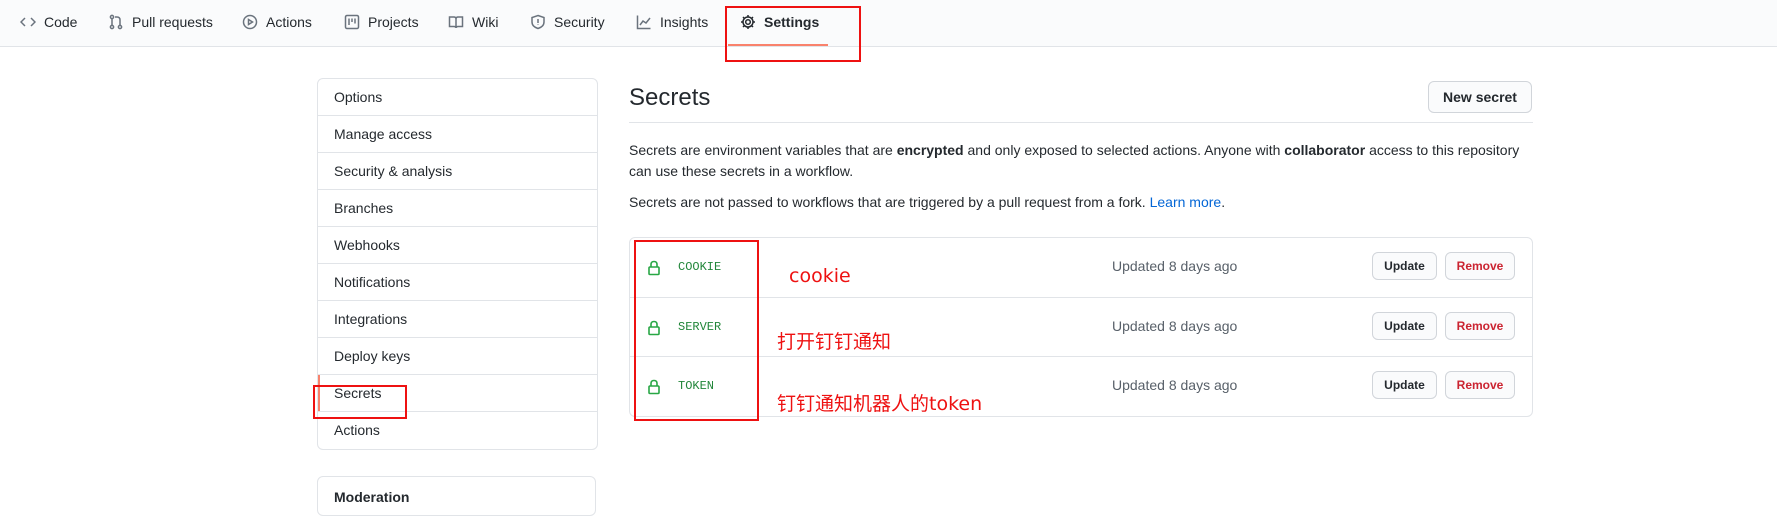 The height and width of the screenshot is (516, 1777). I want to click on tab-pull-requests: Pull requests, so click(160, 22).